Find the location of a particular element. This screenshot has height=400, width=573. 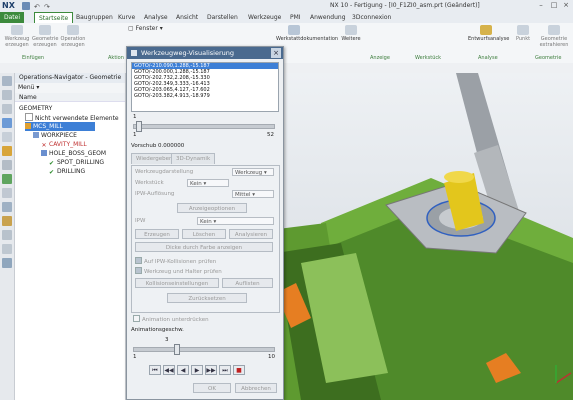

fenster-menu: ▢ Fenster ▾ is located at coordinates (145, 28).